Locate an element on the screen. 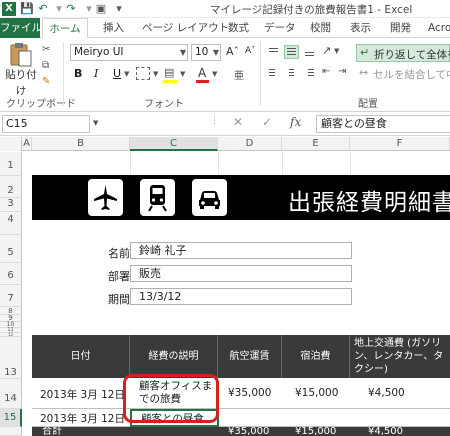  shrink-font-icon: Aˇ is located at coordinates (250, 51).